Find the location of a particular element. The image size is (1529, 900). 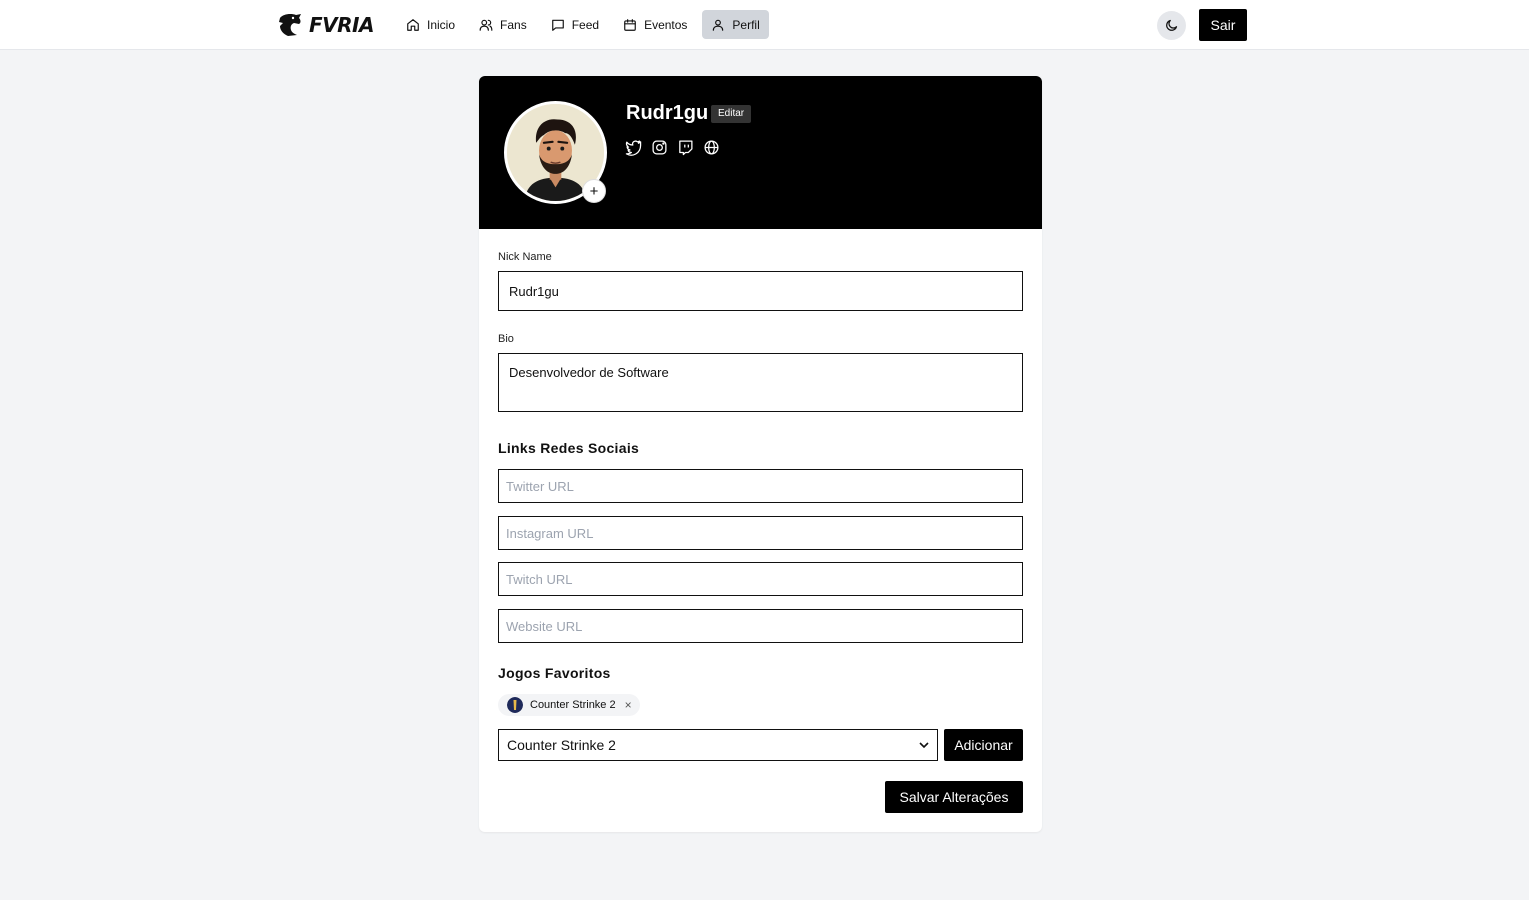

users-icon is located at coordinates (486, 25).